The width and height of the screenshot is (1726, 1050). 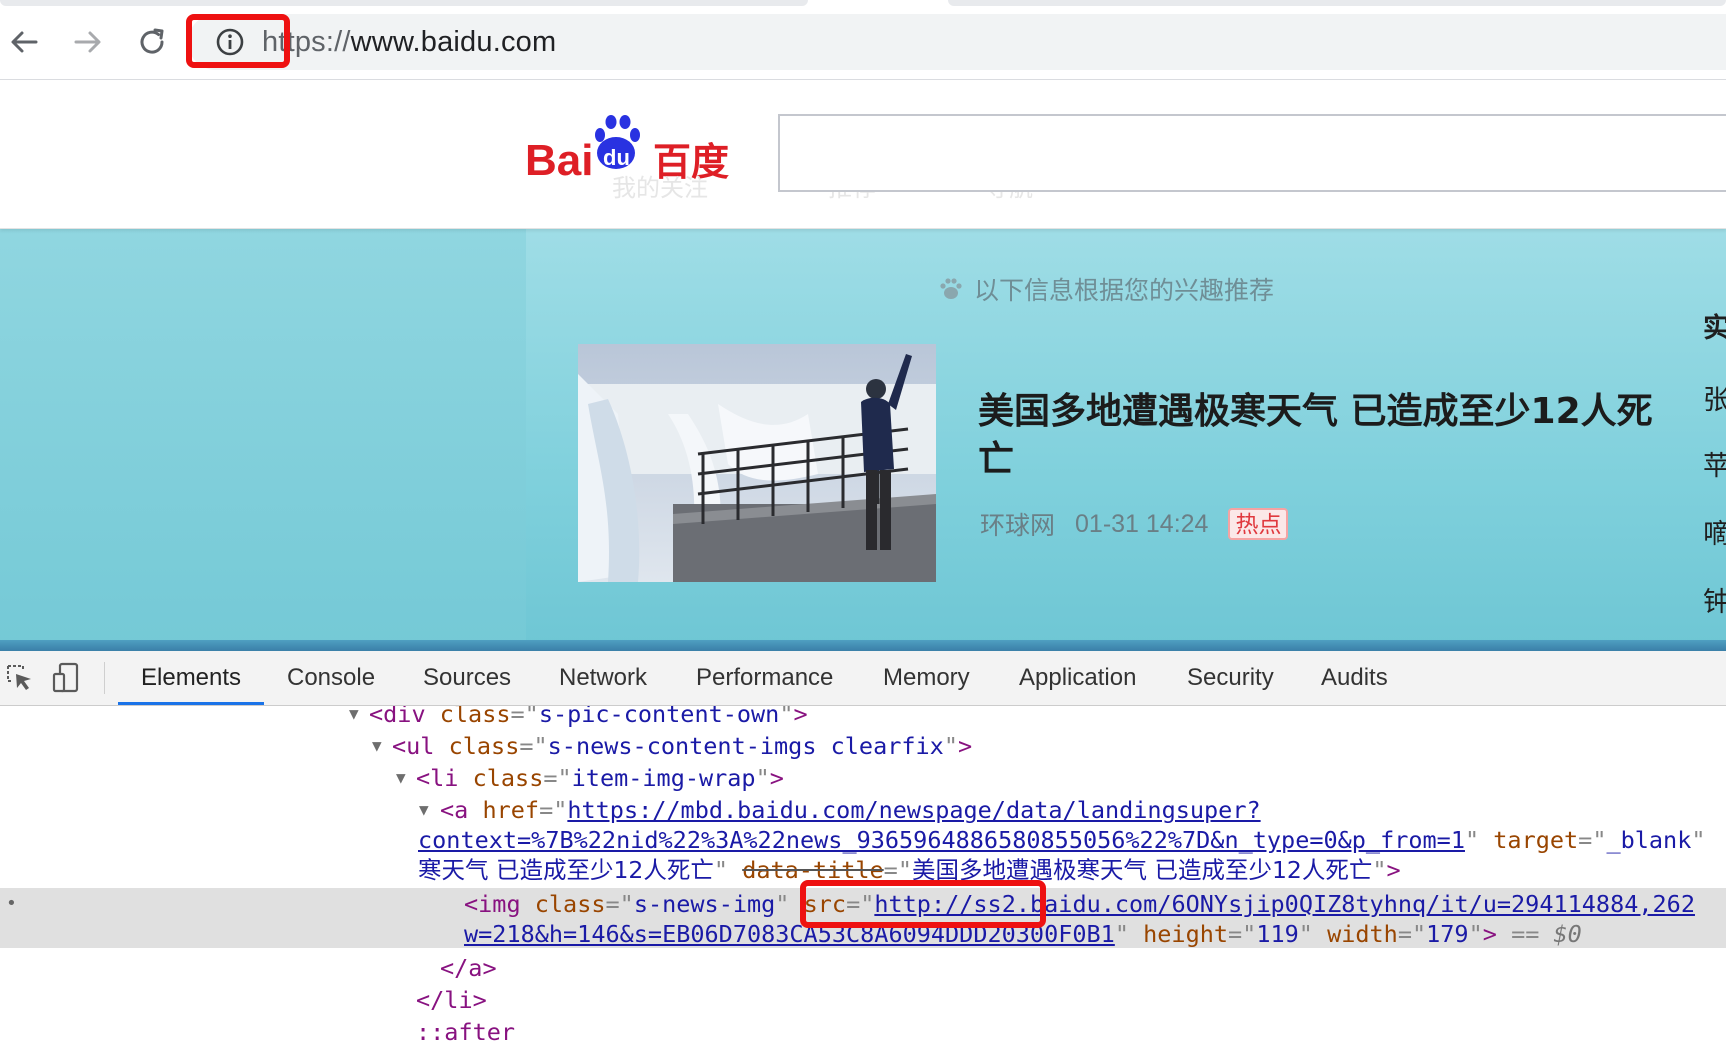 I want to click on news-title: 美国多地遭遇极寒天气 已造成至少12人死亡, so click(x=1318, y=436).